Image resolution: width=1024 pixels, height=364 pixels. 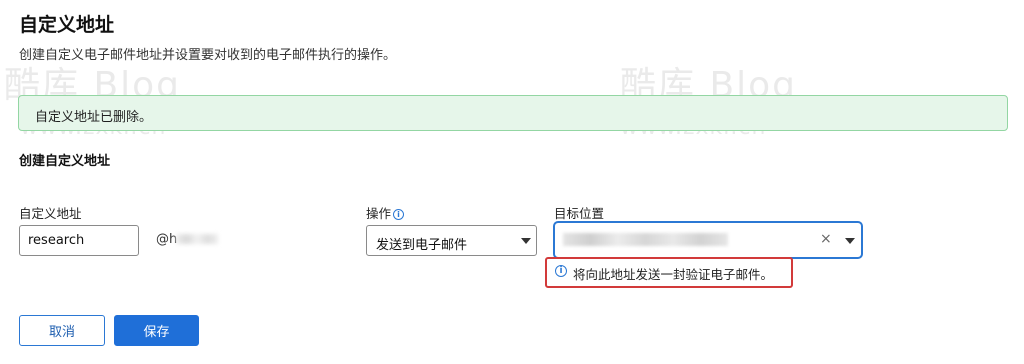 What do you see at coordinates (67, 25) in the screenshot?
I see `page-title: 自定义地址` at bounding box center [67, 25].